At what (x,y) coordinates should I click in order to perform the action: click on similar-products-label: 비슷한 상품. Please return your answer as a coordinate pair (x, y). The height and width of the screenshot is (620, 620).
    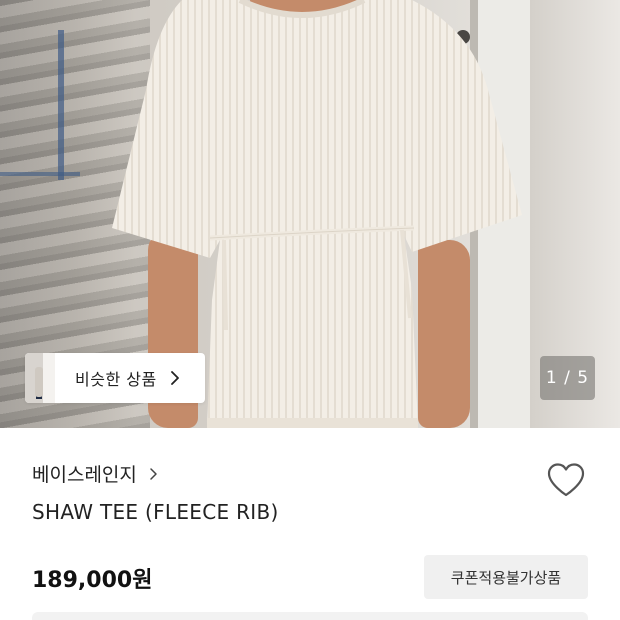
    Looking at the image, I should click on (116, 379).